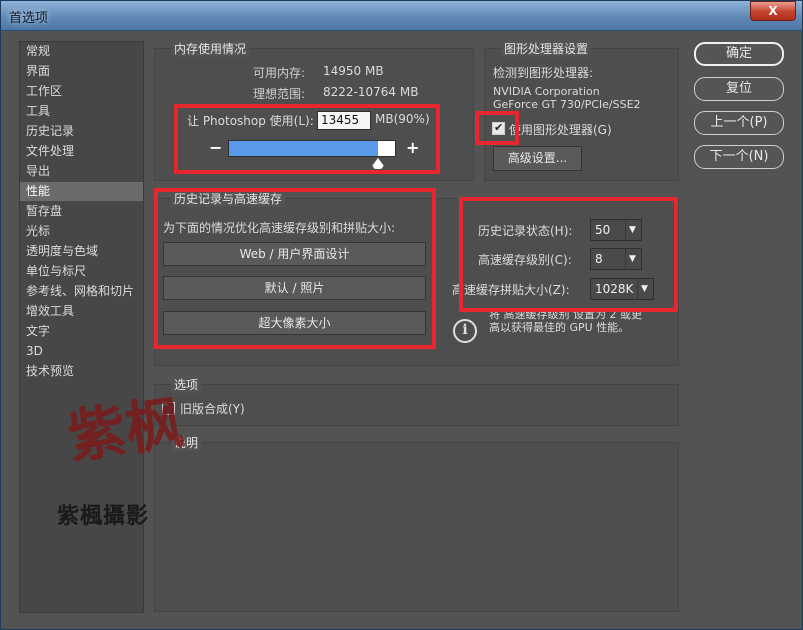 This screenshot has width=803, height=630. What do you see at coordinates (81, 91) in the screenshot?
I see `sidebar-item-workspace: 工作区` at bounding box center [81, 91].